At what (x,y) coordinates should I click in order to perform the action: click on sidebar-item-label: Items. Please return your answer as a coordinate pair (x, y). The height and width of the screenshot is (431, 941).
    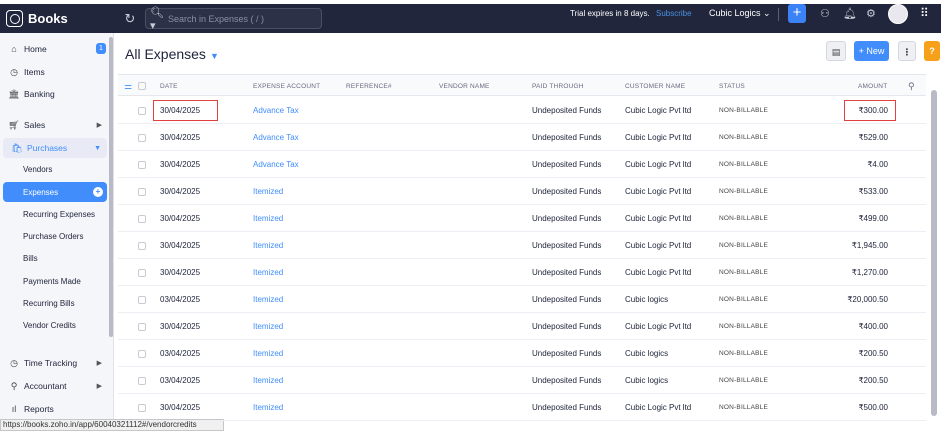
    Looking at the image, I should click on (34, 72).